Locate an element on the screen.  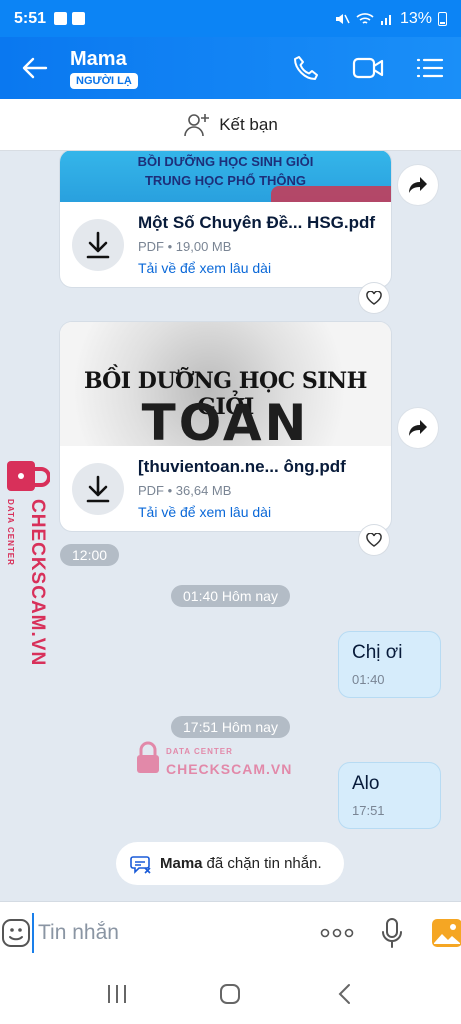
add-friend-button: Kết bạn is located at coordinates (230, 125).